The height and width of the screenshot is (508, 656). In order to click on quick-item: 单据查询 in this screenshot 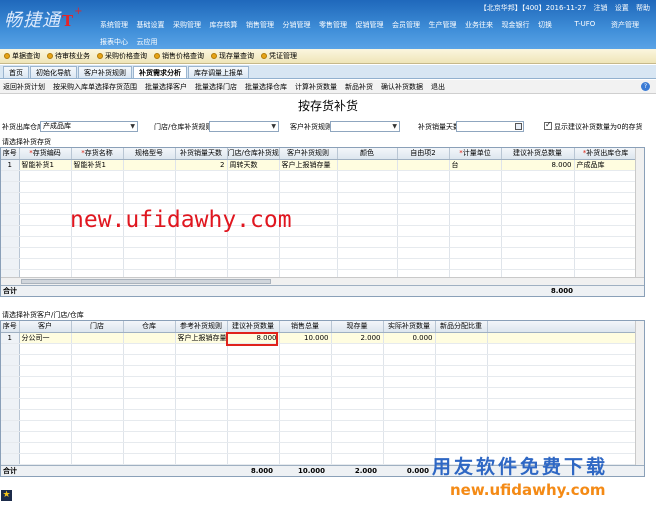, I will do `click(22, 56)`.